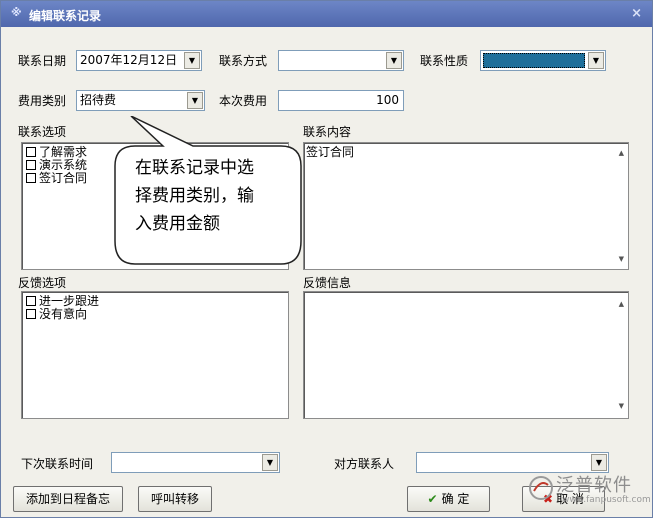 The height and width of the screenshot is (518, 653). Describe the element at coordinates (243, 101) in the screenshot. I see `expense-amount-label: 本次费用` at that location.